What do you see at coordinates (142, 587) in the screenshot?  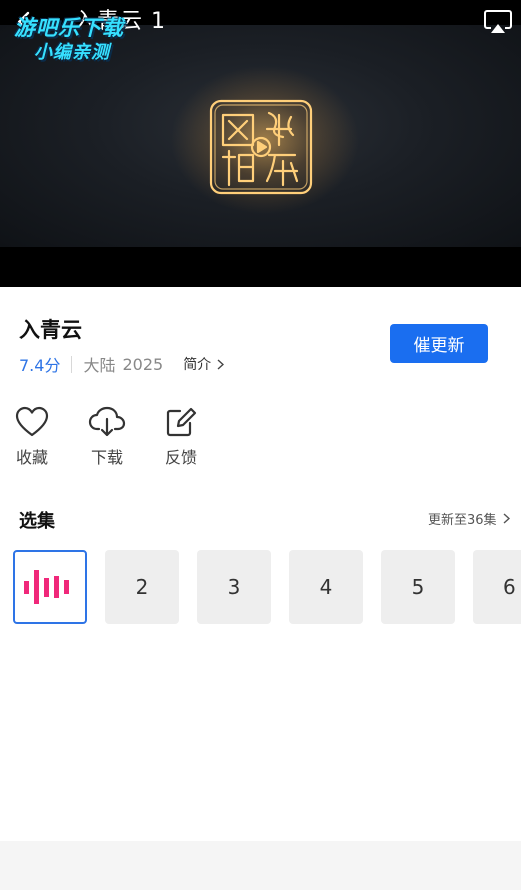 I see `episode-tile-2: 2` at bounding box center [142, 587].